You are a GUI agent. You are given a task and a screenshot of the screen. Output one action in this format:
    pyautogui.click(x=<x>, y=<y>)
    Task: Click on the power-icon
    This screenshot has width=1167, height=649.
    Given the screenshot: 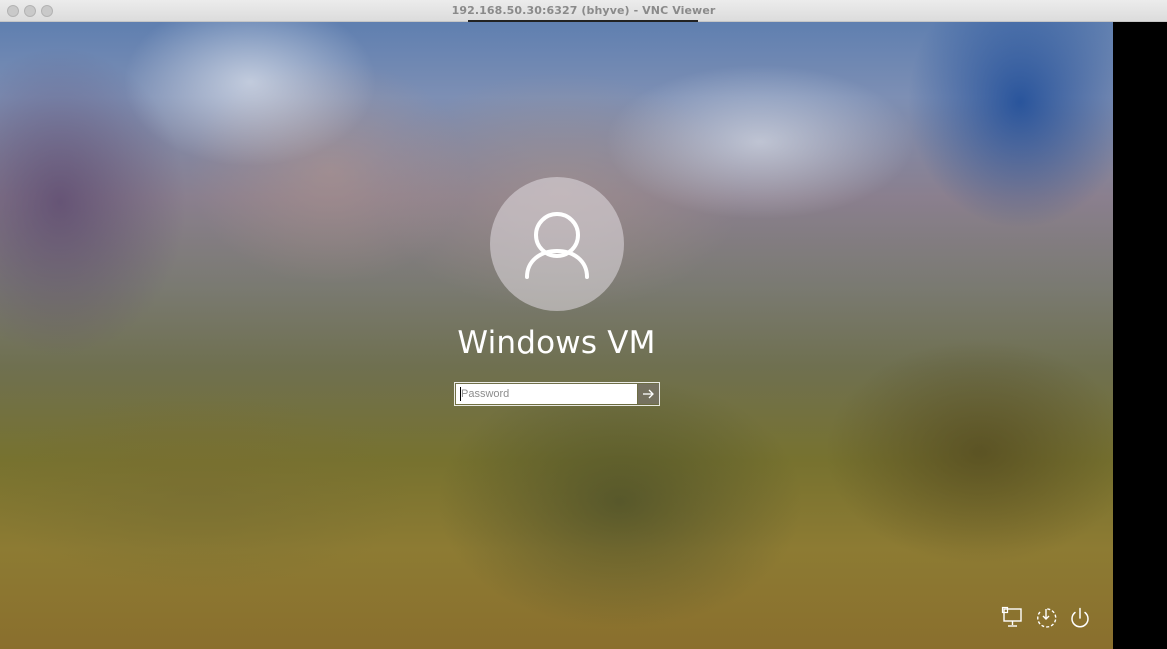 What is the action you would take?
    pyautogui.click(x=1080, y=617)
    